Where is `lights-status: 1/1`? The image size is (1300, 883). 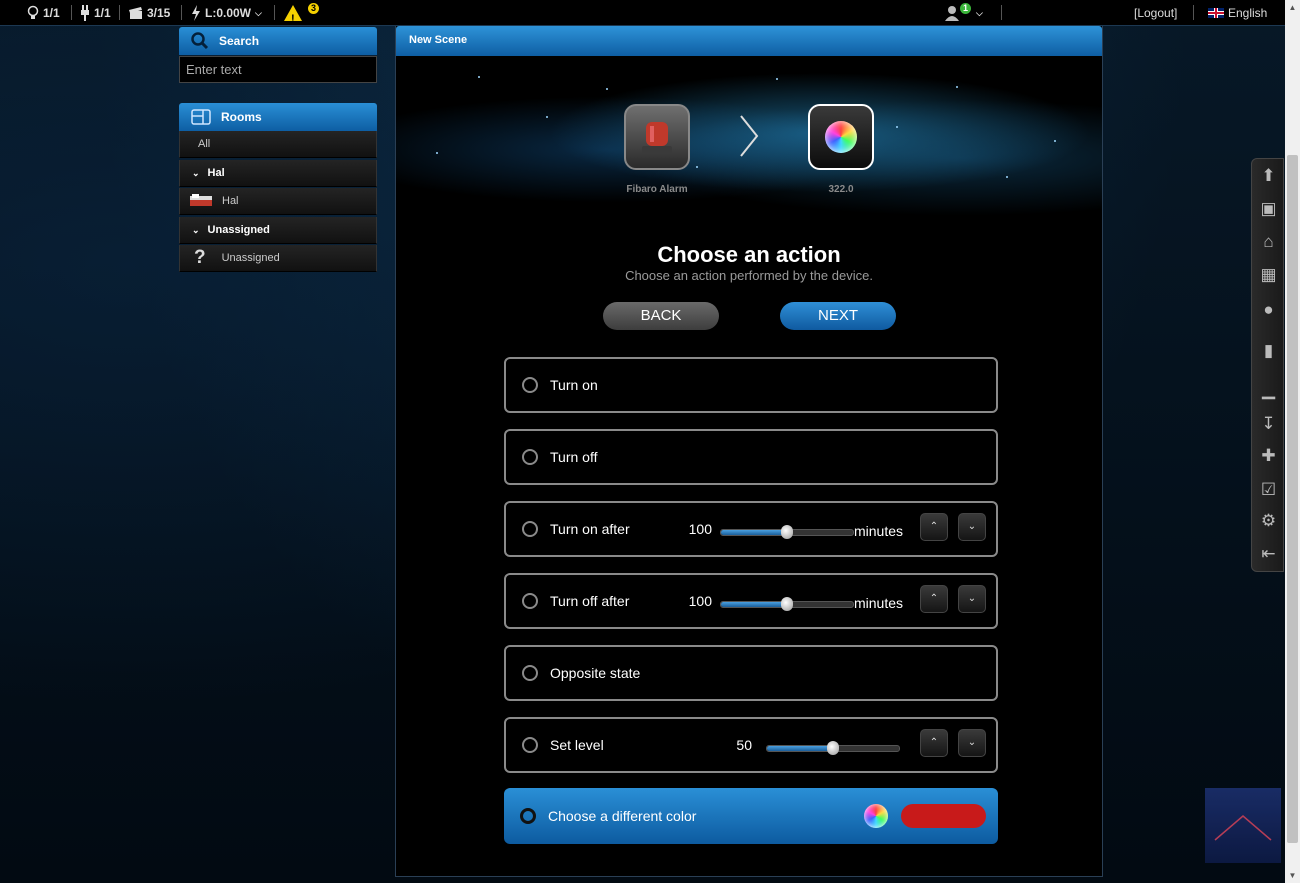
lights-status: 1/1 is located at coordinates (43, 12).